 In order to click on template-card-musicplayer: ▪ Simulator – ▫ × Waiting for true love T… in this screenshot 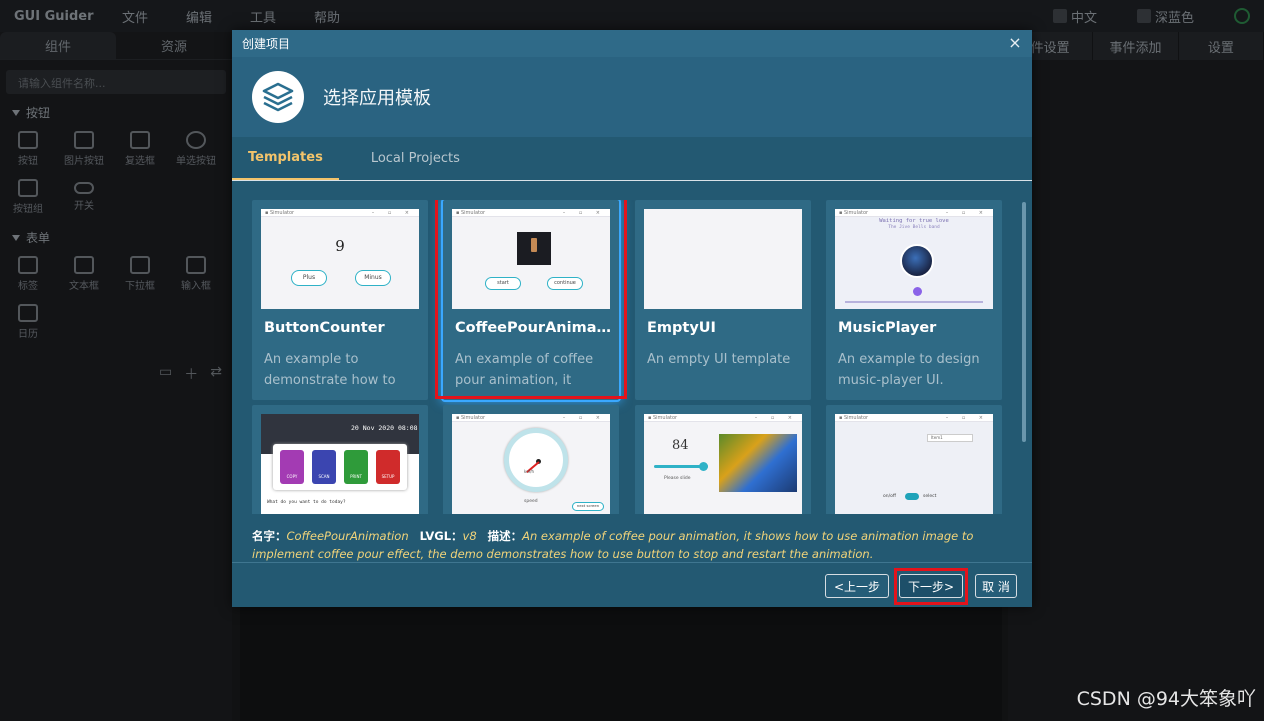, I will do `click(914, 300)`.